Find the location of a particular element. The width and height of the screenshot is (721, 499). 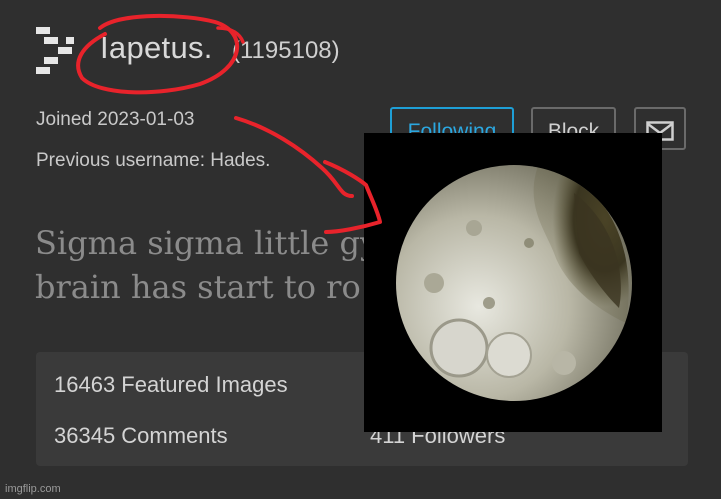

watermark: imgflip.com is located at coordinates (33, 489).